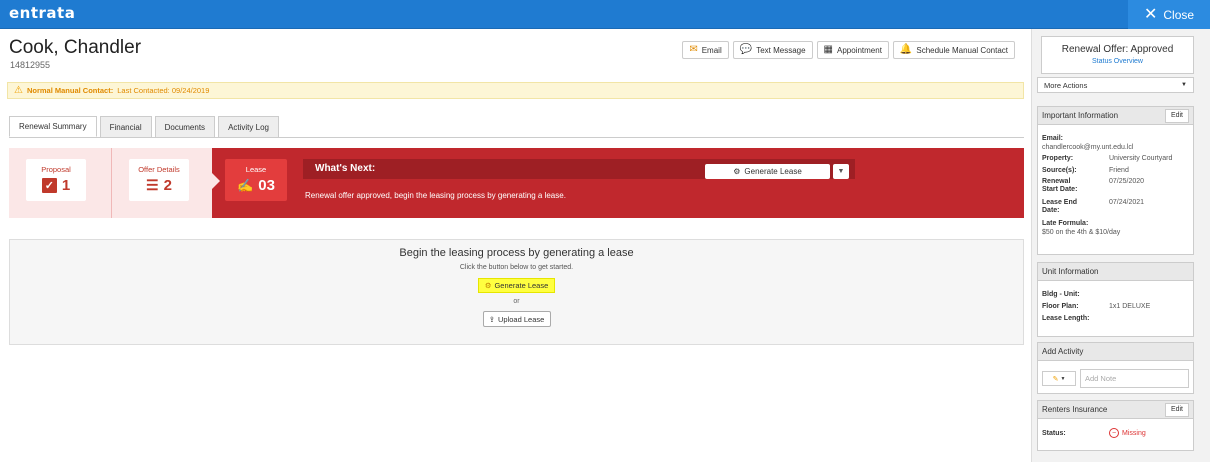 The width and height of the screenshot is (1210, 467). I want to click on offer-status-title: Renewal Offer: Approved, so click(1117, 49).